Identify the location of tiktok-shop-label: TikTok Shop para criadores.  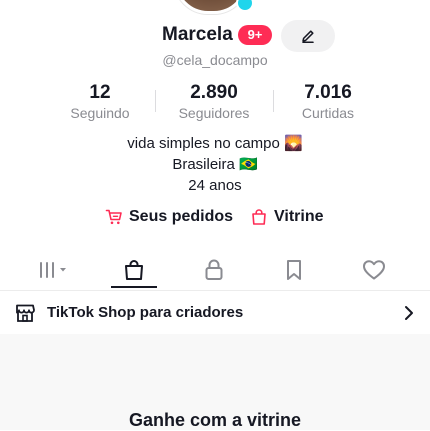
(145, 312).